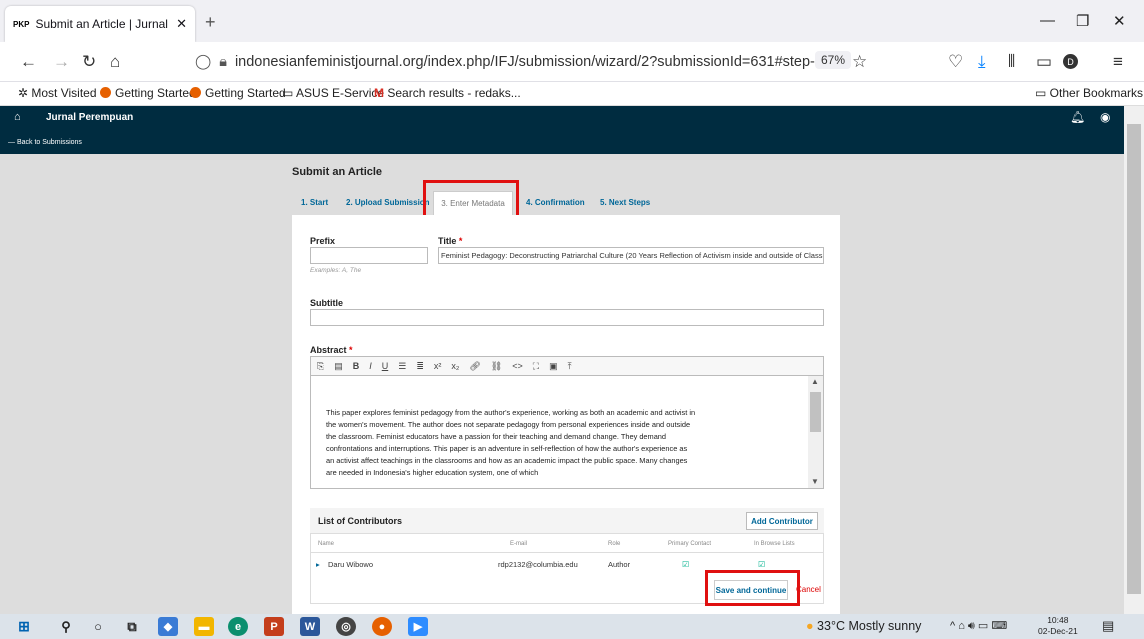 The height and width of the screenshot is (639, 1144). I want to click on bookmark-star-icon: ☆, so click(859, 62).